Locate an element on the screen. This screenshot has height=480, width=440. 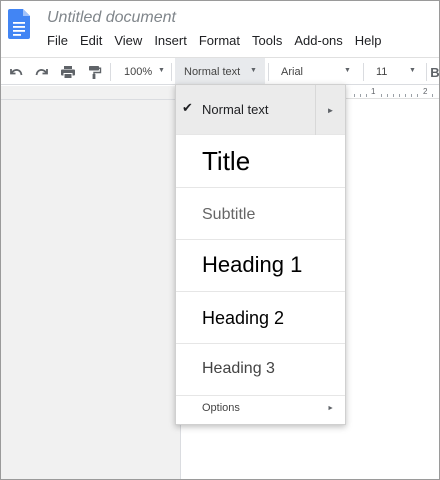
zoom-value: 100% is located at coordinates (138, 72).